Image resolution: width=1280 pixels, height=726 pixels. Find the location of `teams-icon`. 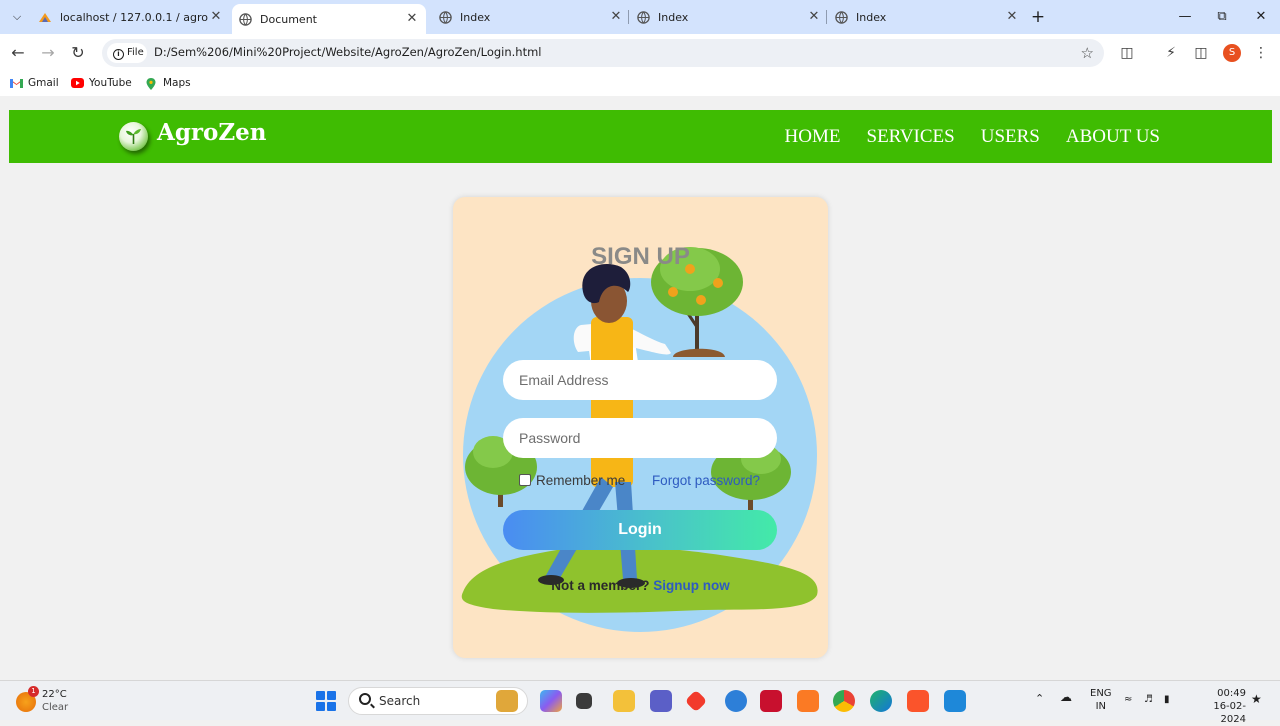

teams-icon is located at coordinates (661, 701).